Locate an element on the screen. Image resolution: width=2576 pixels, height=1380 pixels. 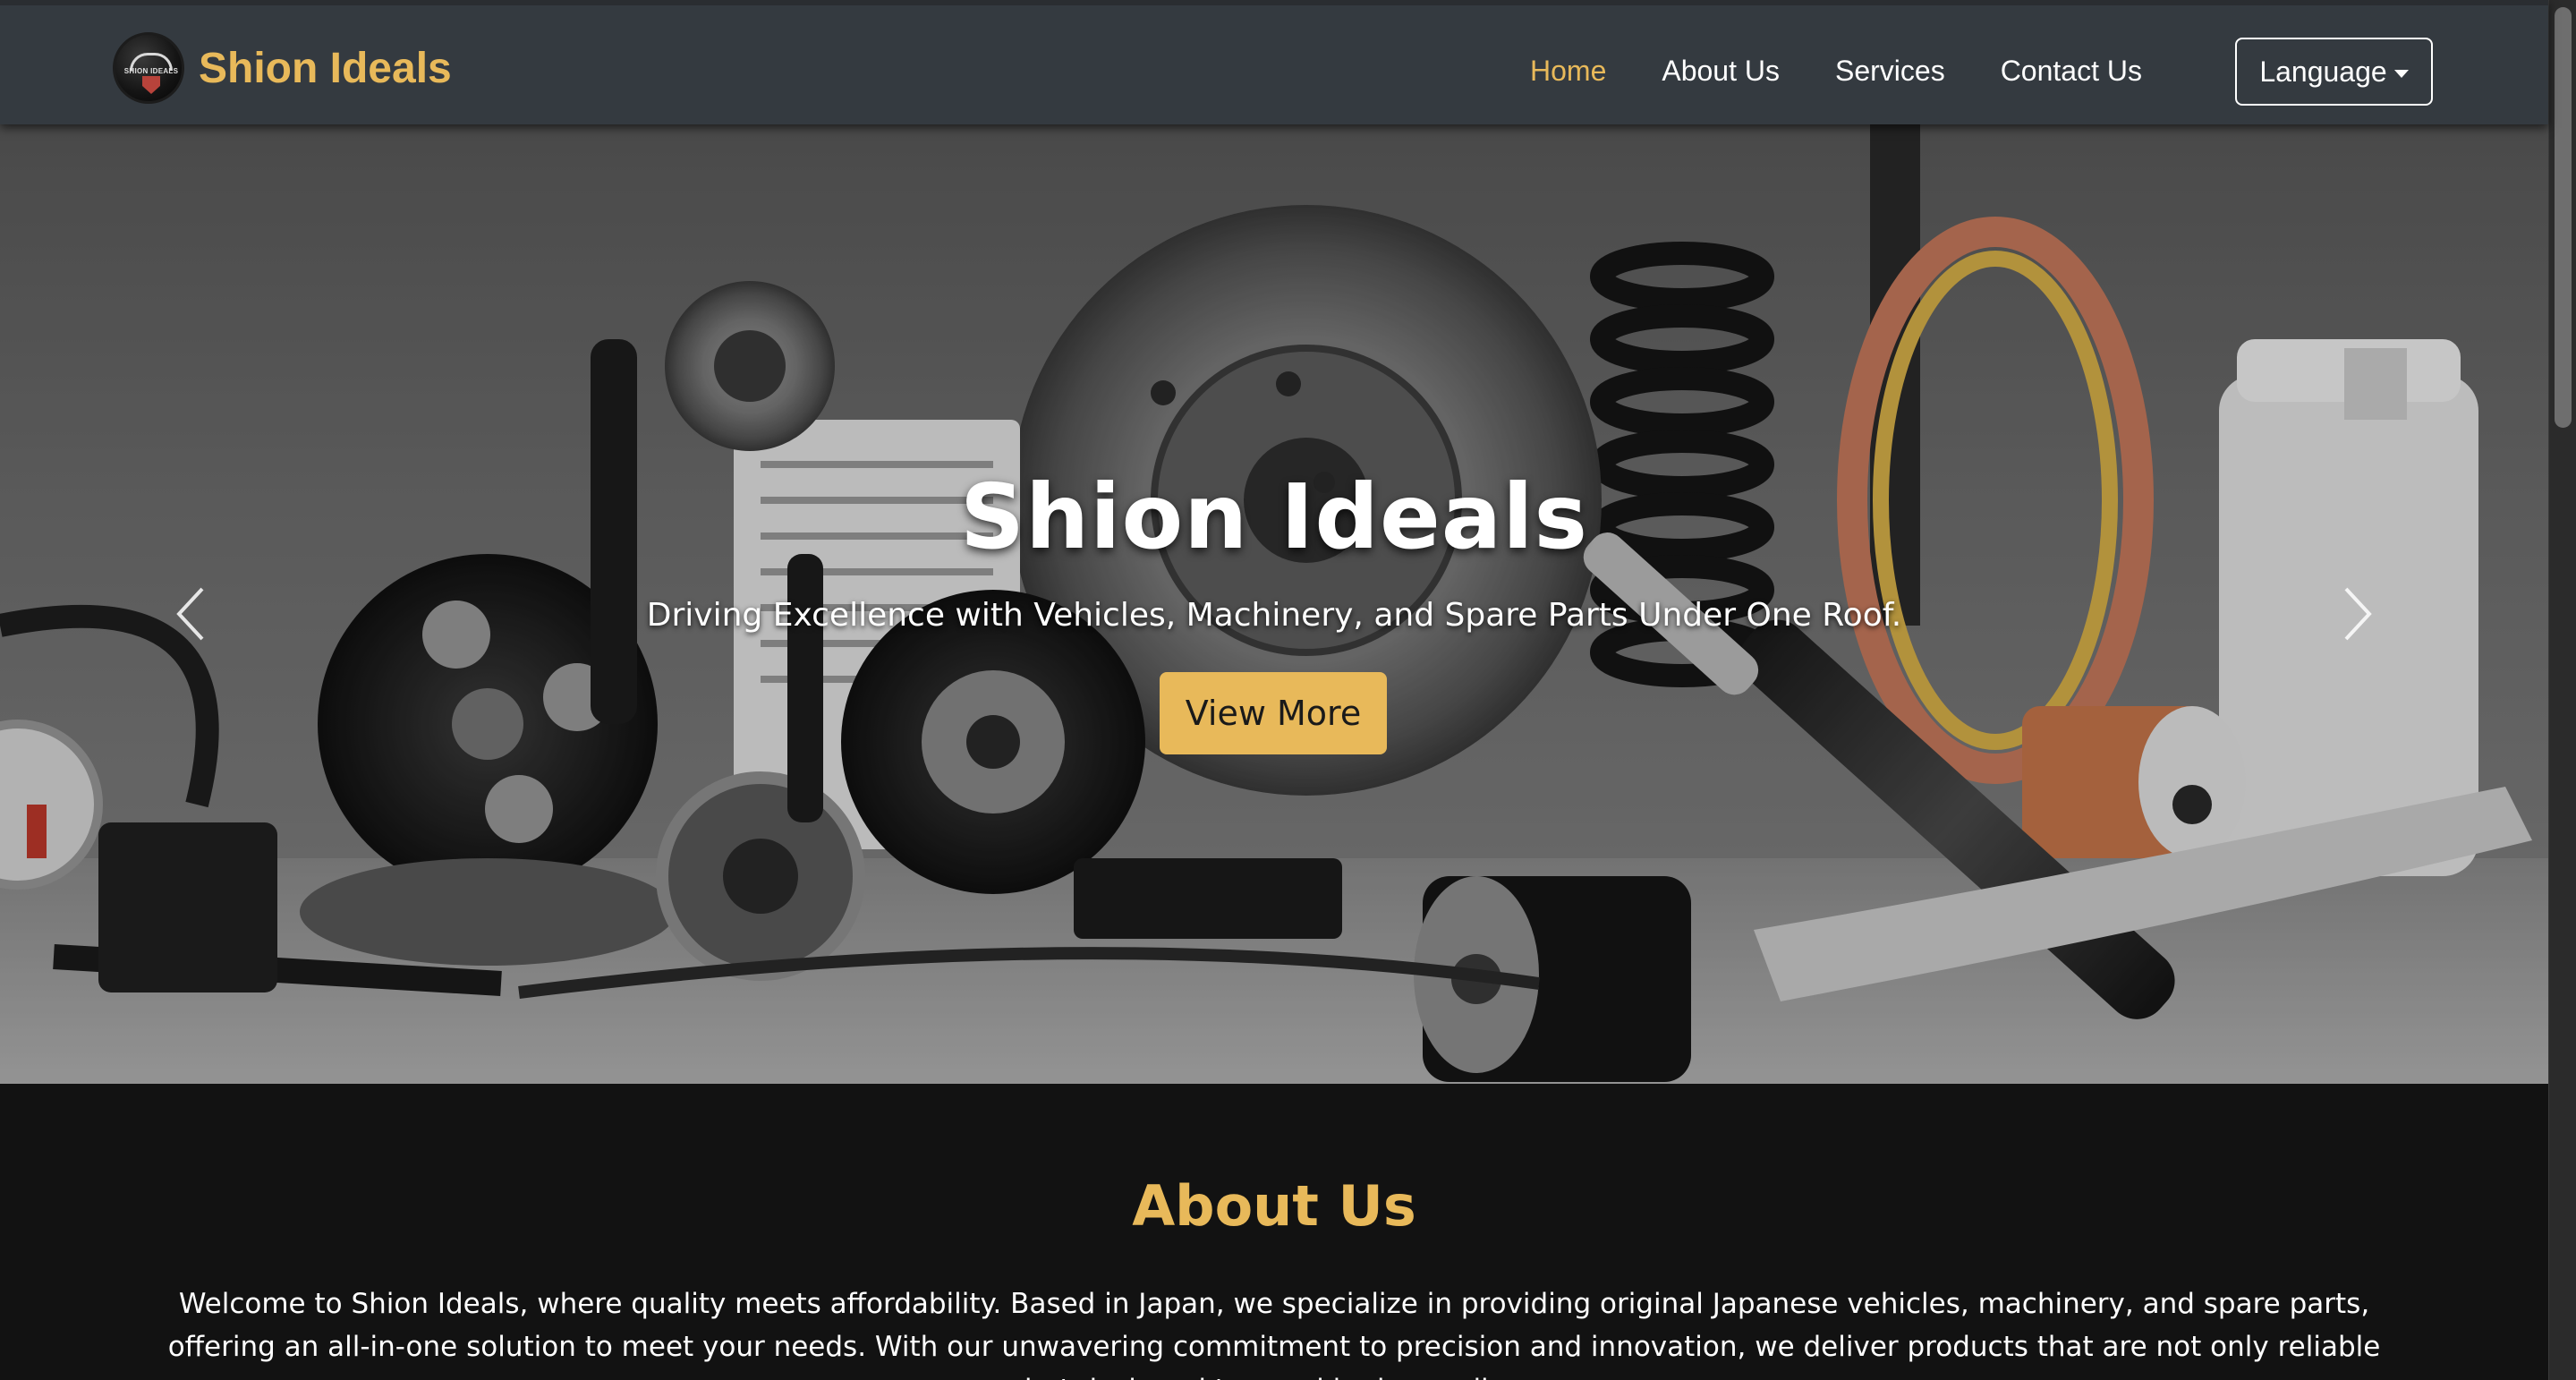
nav-link-home: Home is located at coordinates (1568, 70).